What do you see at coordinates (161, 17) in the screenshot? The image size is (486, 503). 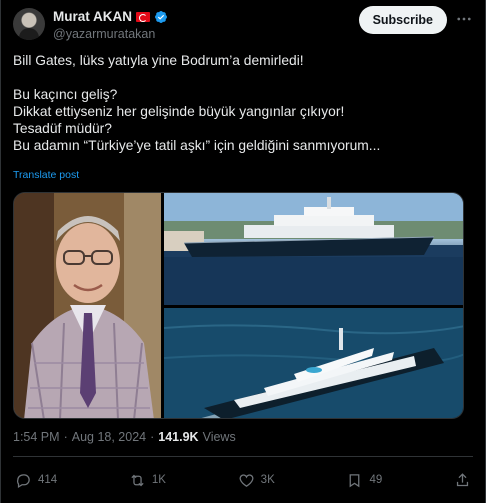 I see `verified-badge-icon` at bounding box center [161, 17].